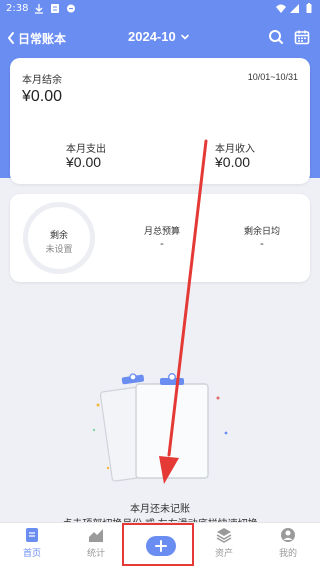 This screenshot has width=320, height=568. I want to click on budget-ring: 剩余 未设置, so click(59, 238).